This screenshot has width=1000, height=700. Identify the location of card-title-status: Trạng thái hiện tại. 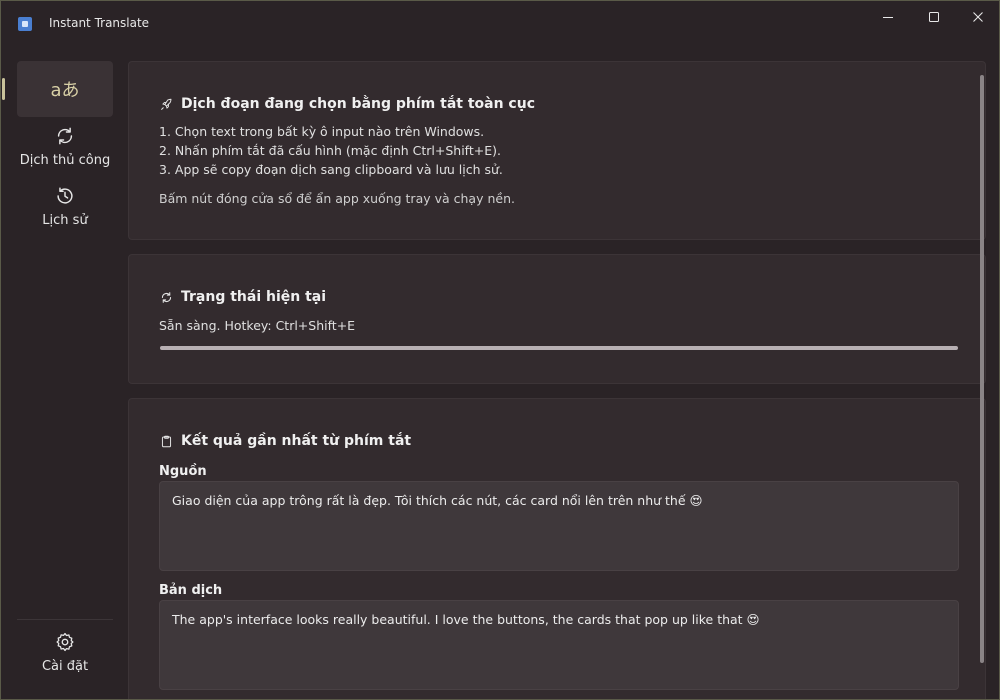
(242, 297).